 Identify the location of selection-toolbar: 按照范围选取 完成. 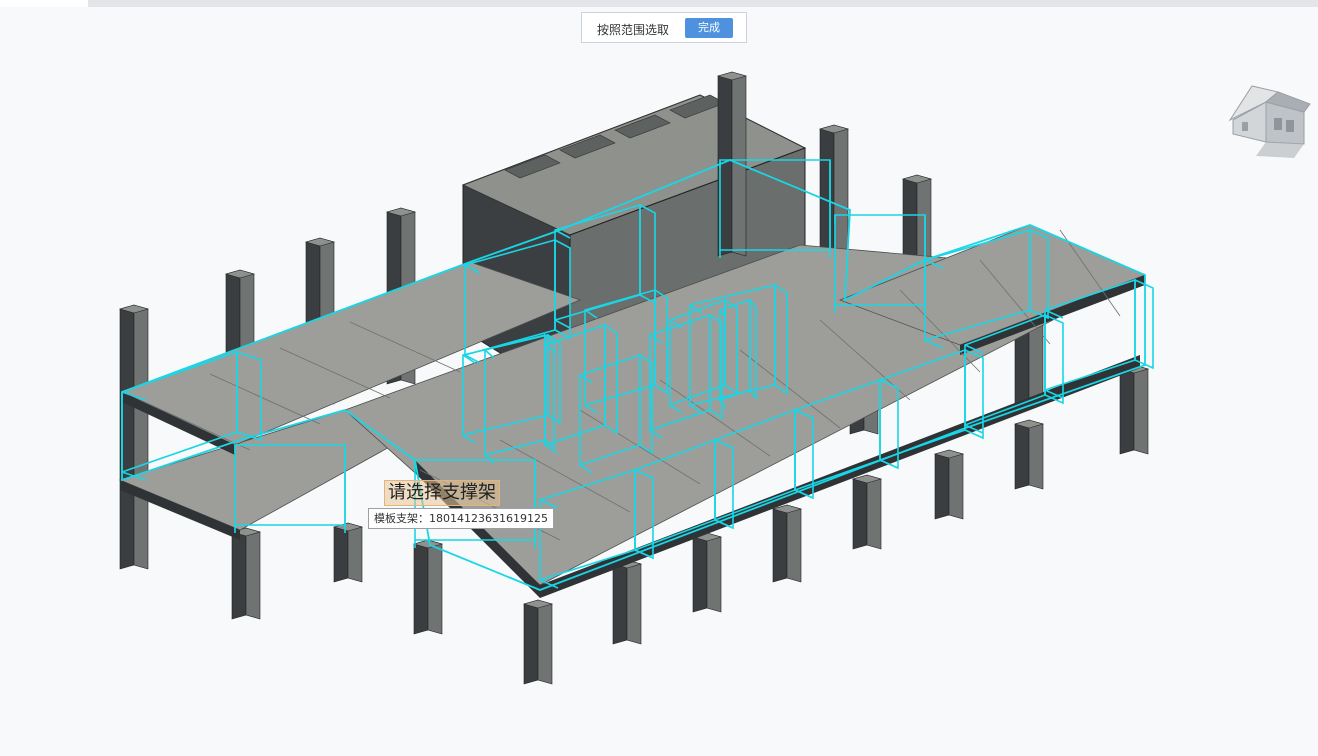
(664, 27).